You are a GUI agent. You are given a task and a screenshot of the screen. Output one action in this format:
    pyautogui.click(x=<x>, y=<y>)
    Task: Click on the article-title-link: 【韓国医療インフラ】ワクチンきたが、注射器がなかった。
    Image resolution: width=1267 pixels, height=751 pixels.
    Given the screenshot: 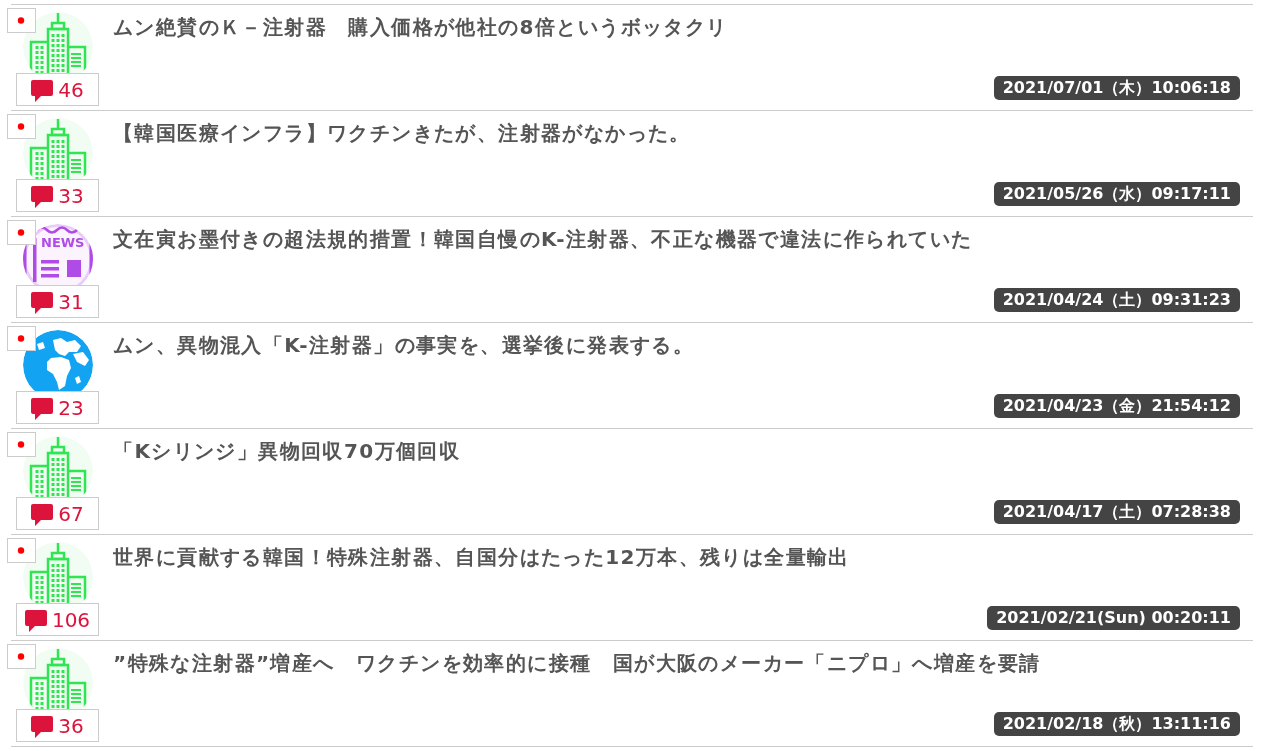 What is the action you would take?
    pyautogui.click(x=402, y=133)
    